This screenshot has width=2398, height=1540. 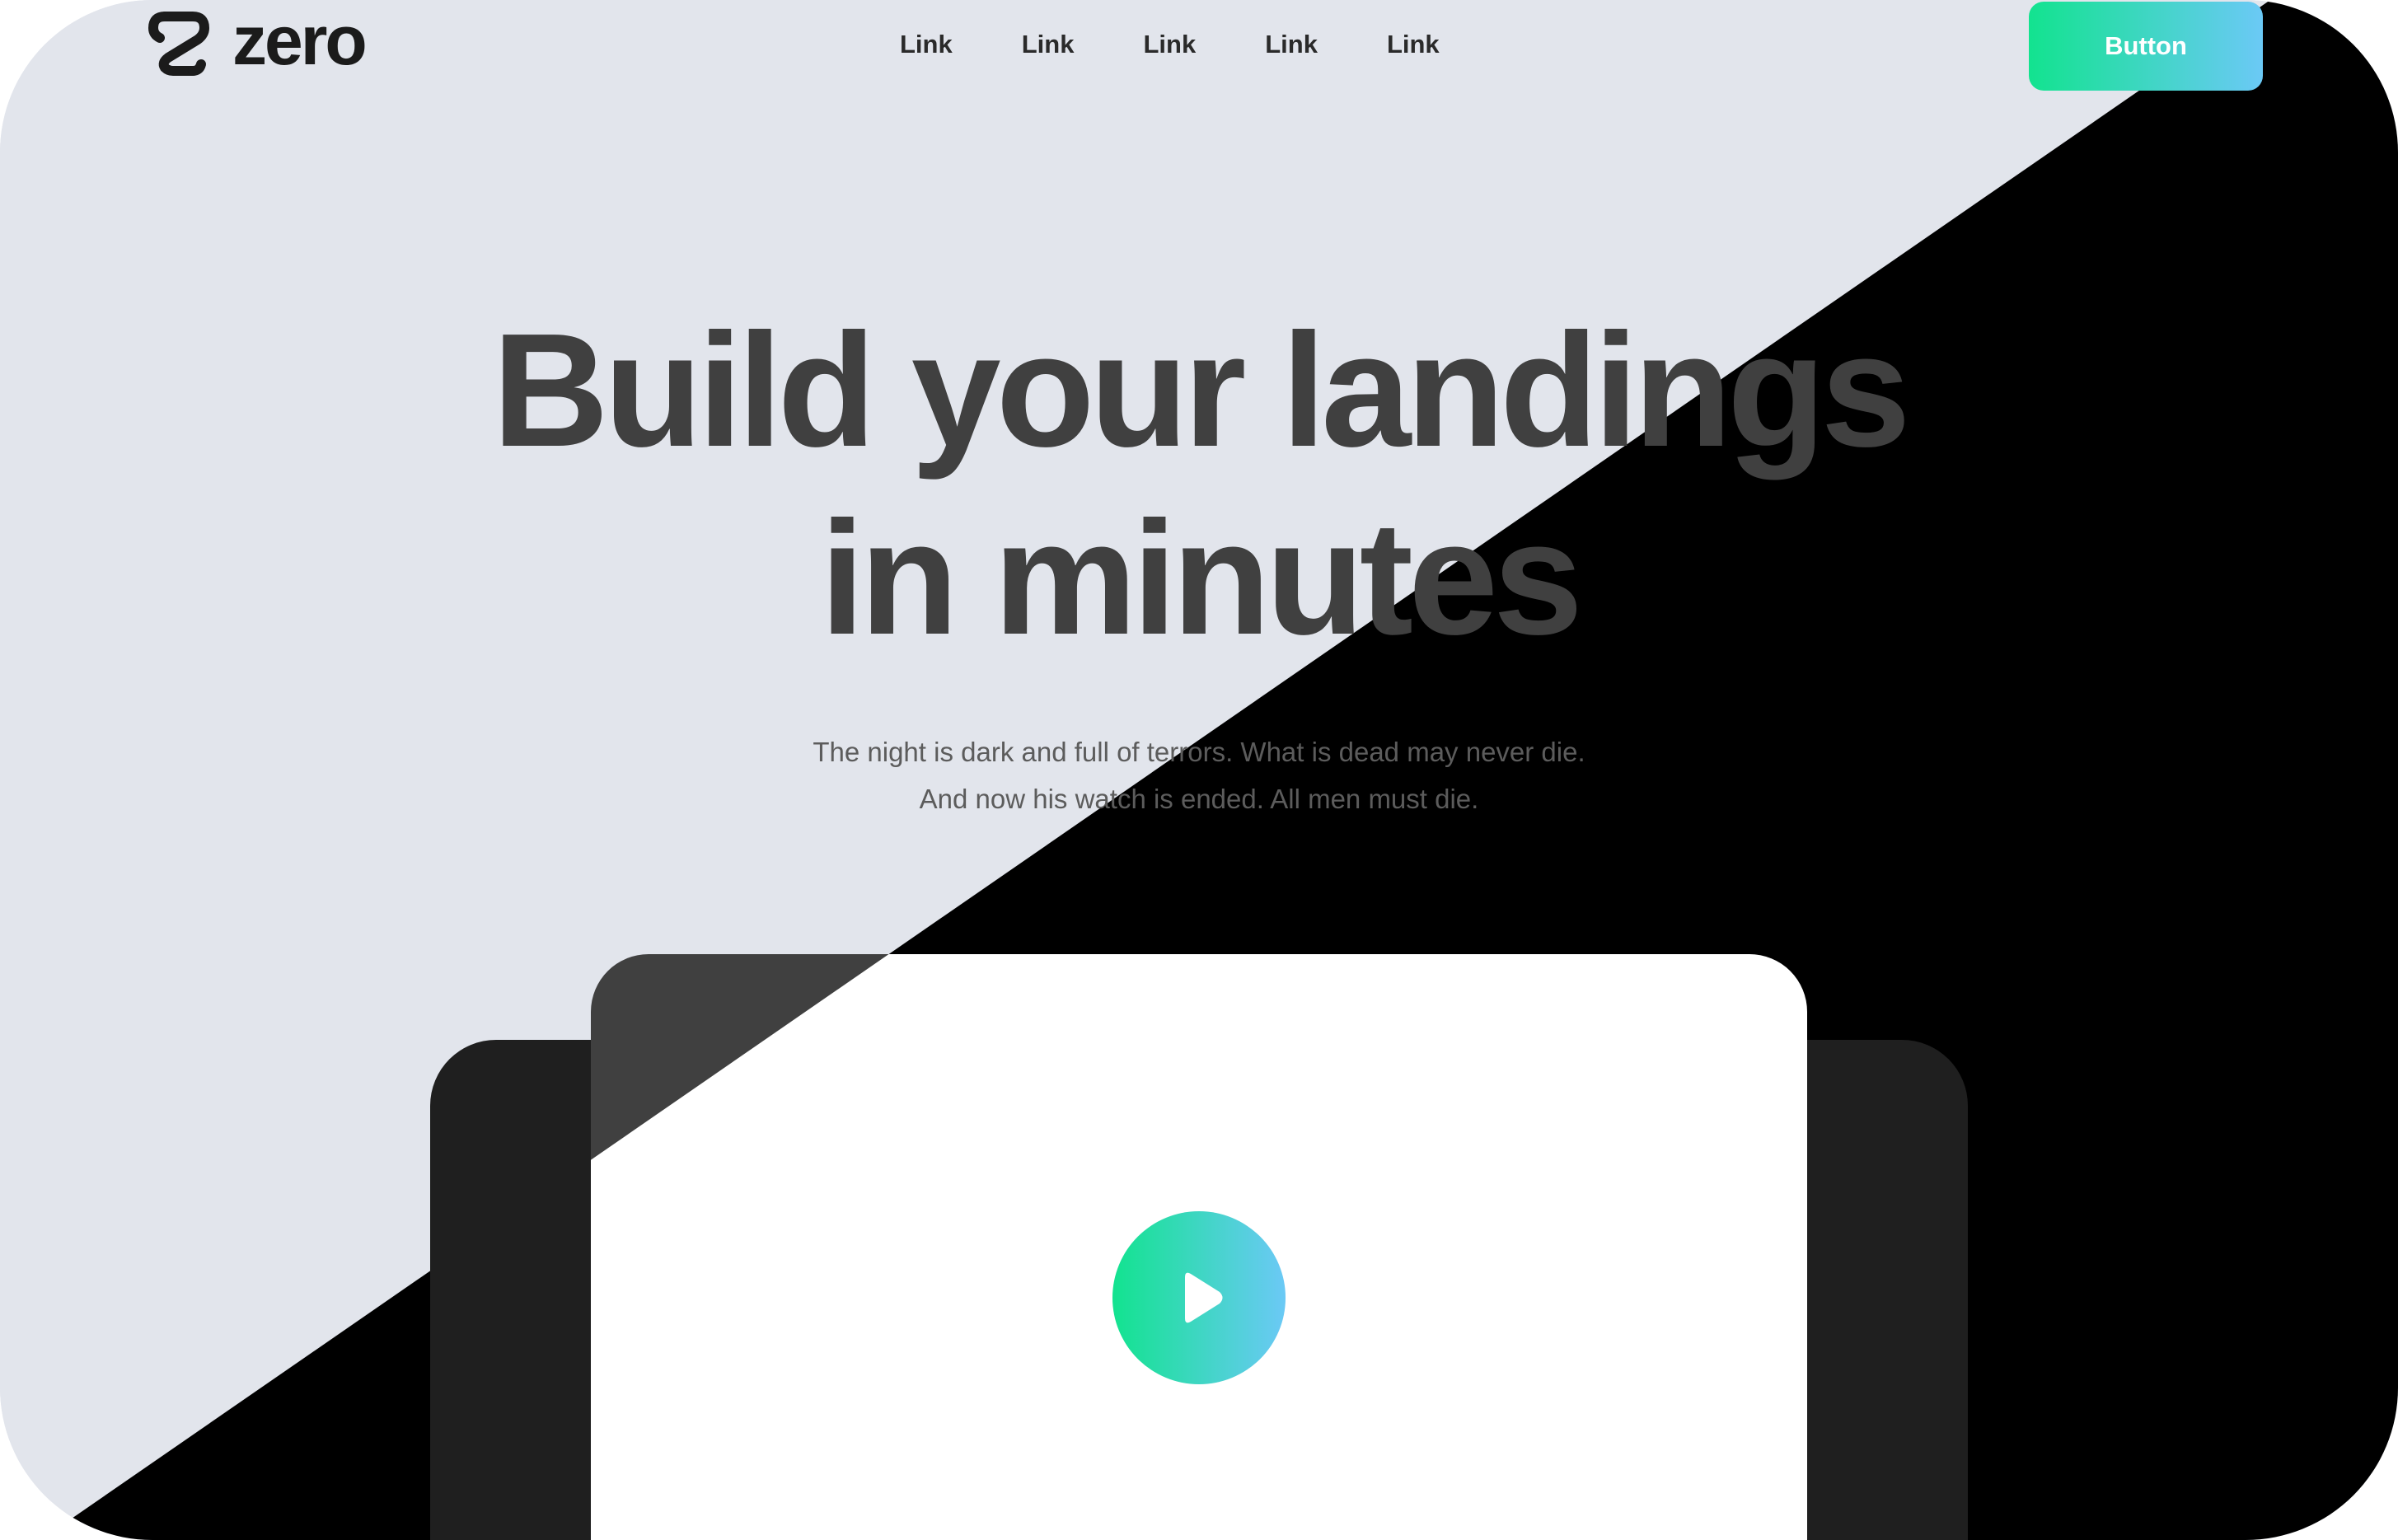 I want to click on nav-link-4: Link, so click(x=1291, y=44).